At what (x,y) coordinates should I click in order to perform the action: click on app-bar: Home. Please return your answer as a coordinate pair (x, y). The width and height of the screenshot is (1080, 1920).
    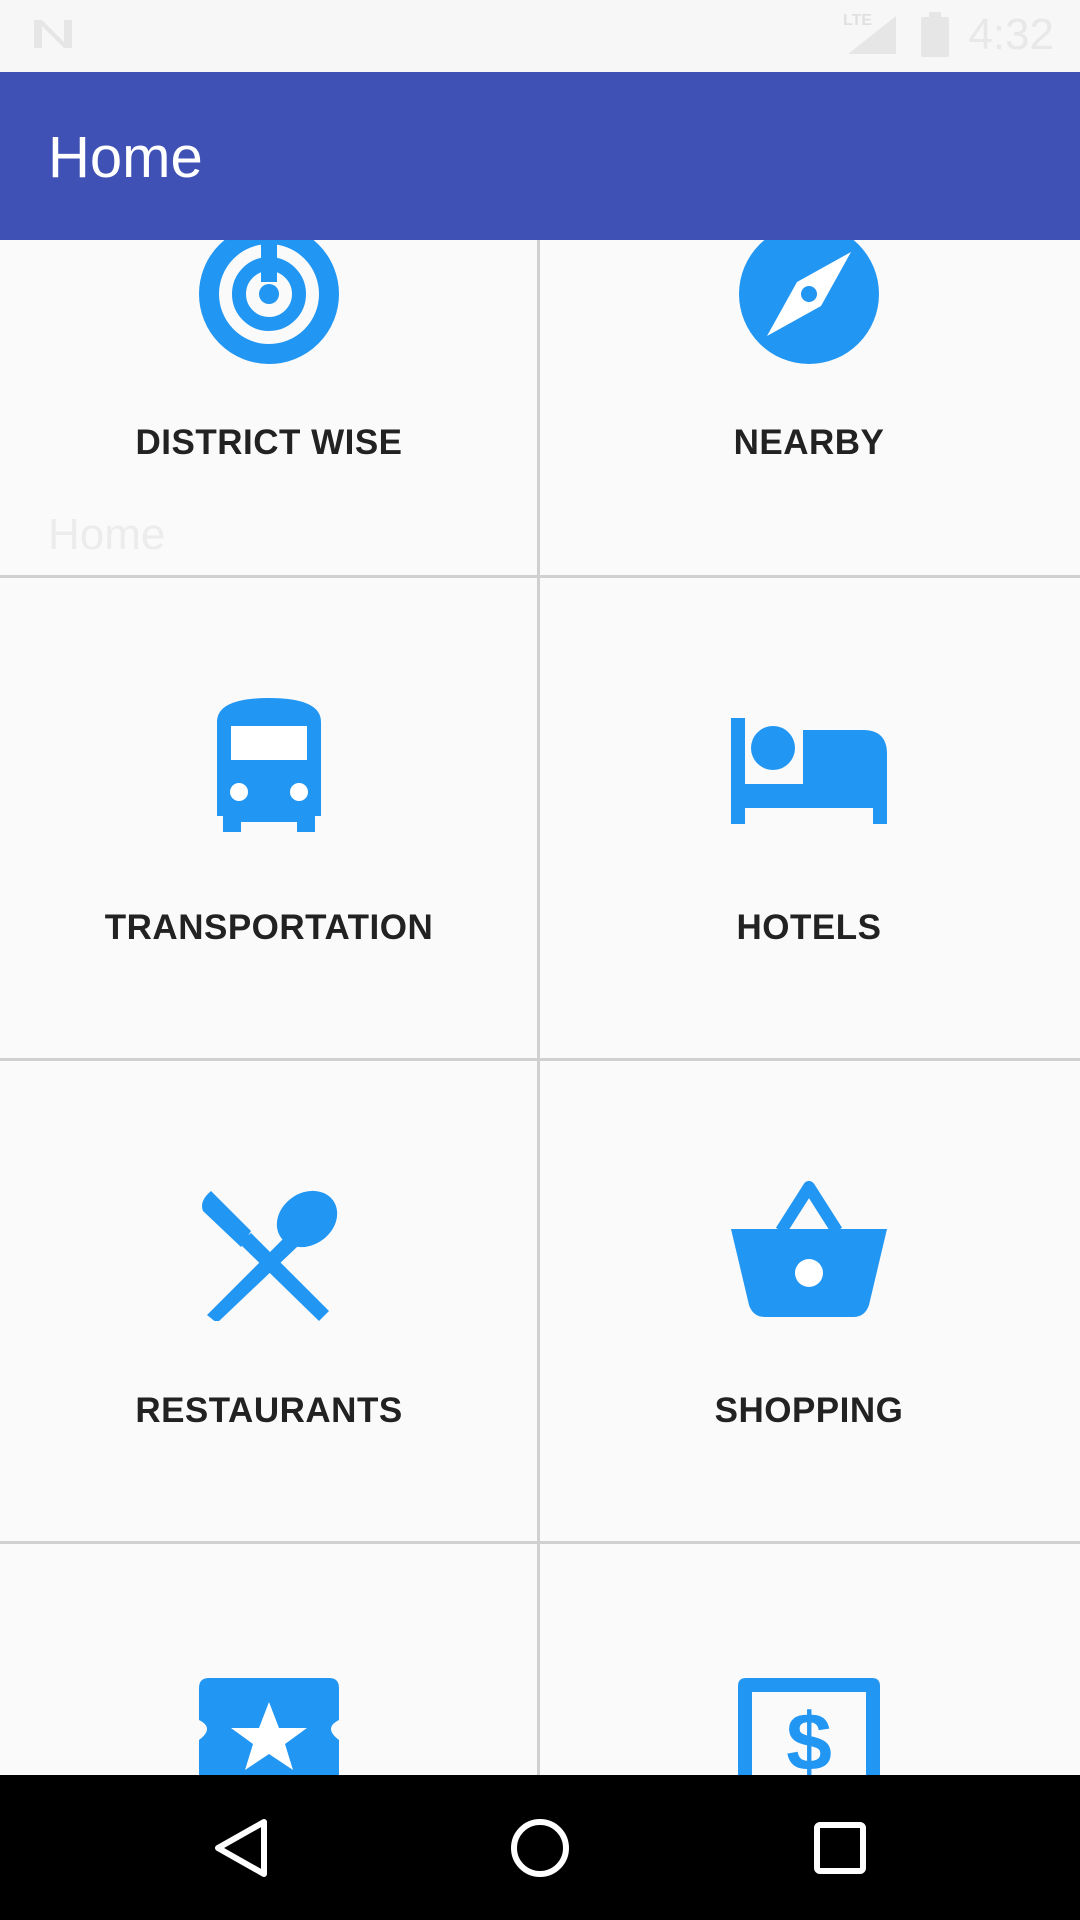
    Looking at the image, I should click on (540, 156).